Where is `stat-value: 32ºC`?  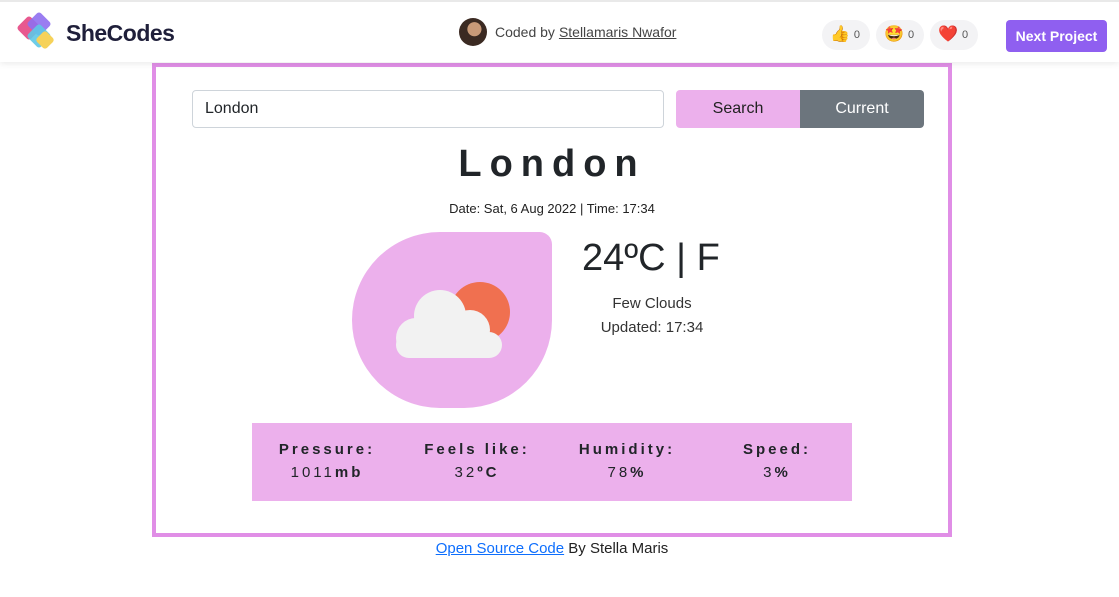 stat-value: 32ºC is located at coordinates (477, 472).